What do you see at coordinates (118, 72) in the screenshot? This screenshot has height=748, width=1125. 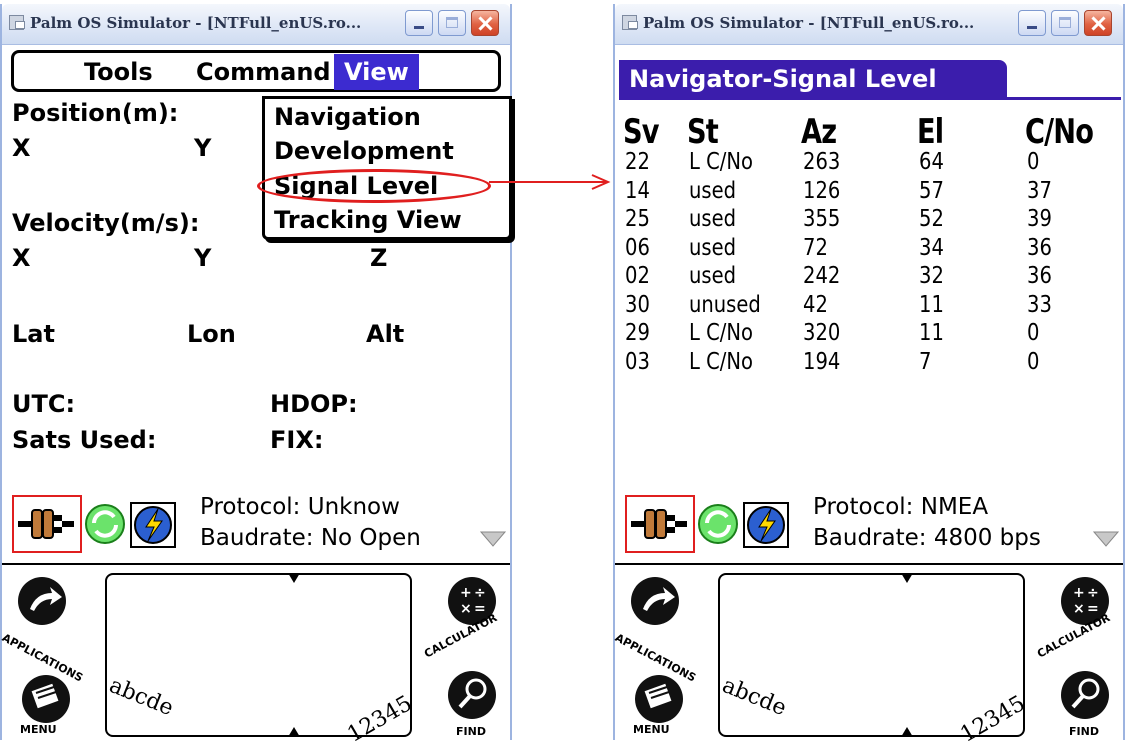 I see `menu-tools: Tools` at bounding box center [118, 72].